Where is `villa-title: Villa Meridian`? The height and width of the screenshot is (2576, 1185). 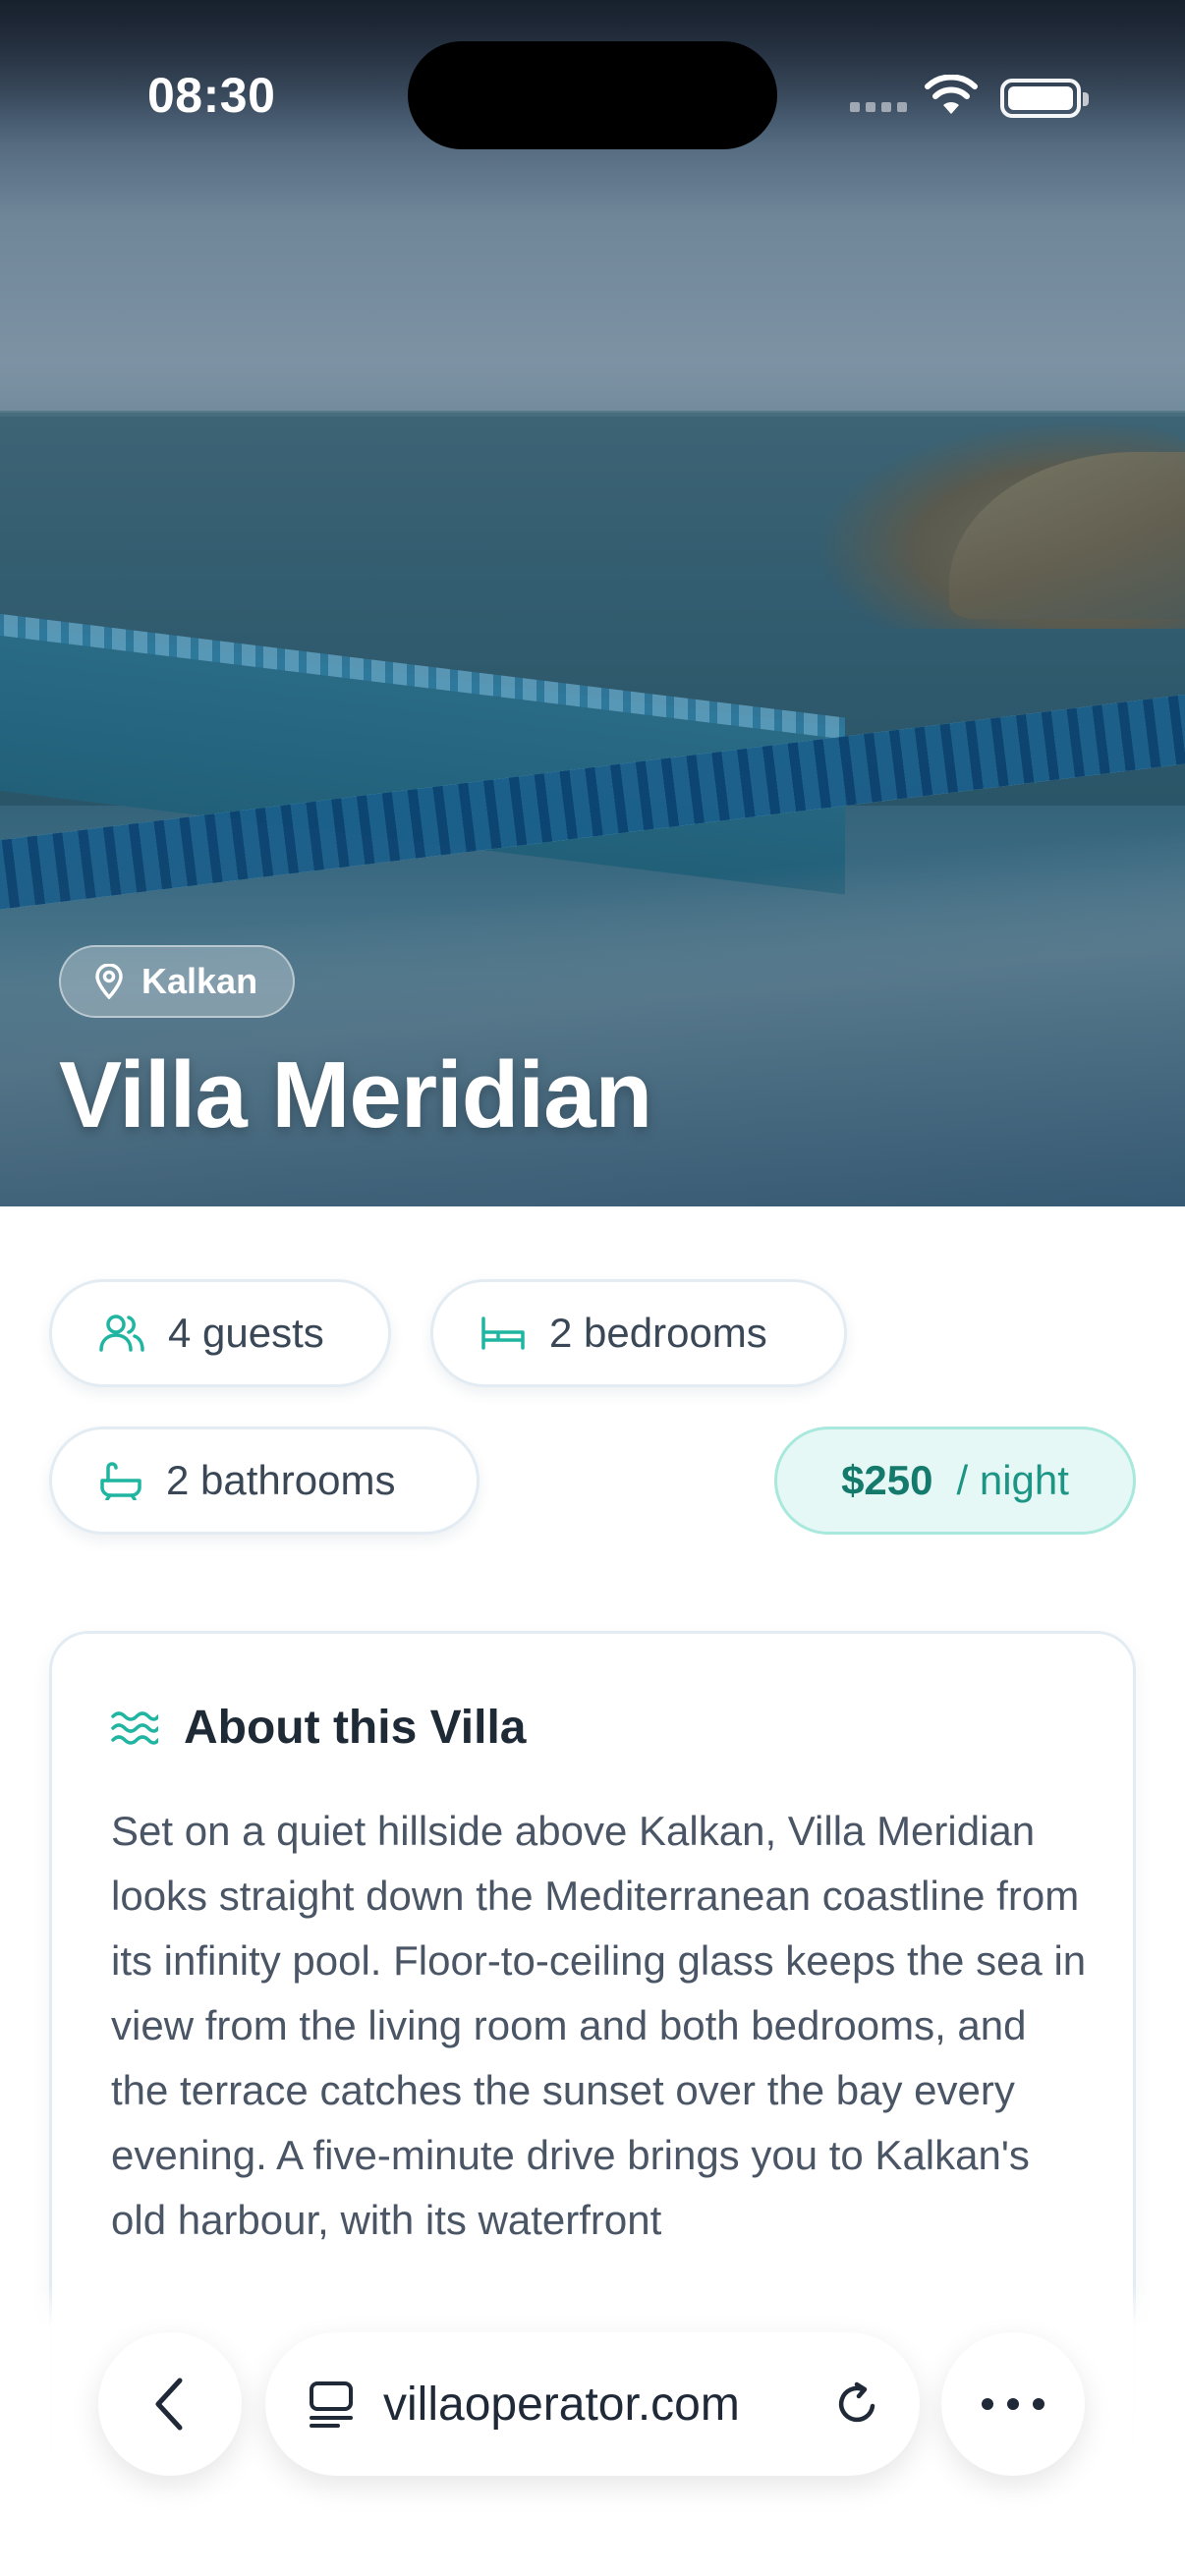
villa-title: Villa Meridian is located at coordinates (355, 1095).